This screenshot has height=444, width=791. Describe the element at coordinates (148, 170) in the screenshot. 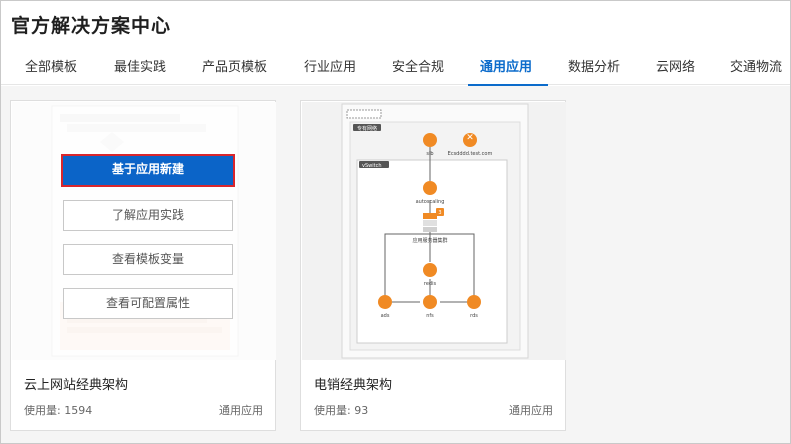

I see `create-from-app-button: 基于应用新建` at that location.